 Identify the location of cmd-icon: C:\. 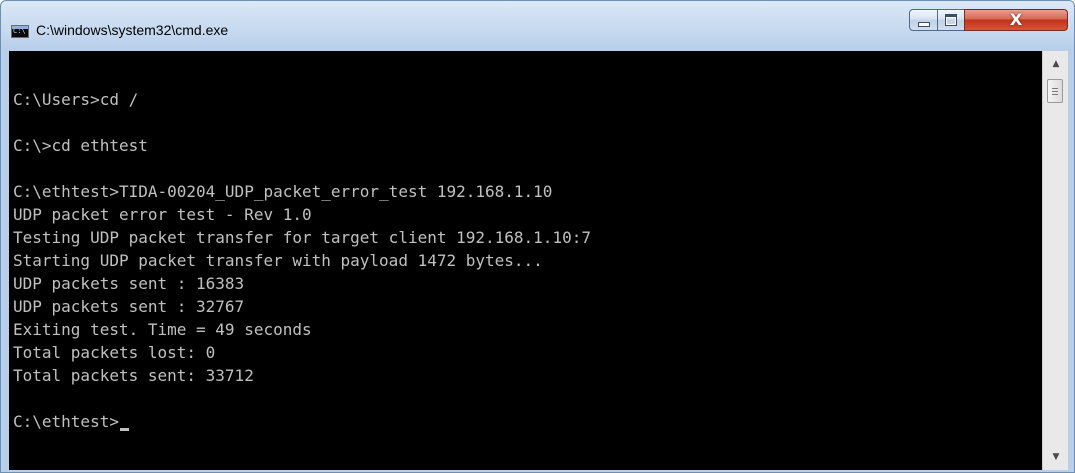
(20, 31).